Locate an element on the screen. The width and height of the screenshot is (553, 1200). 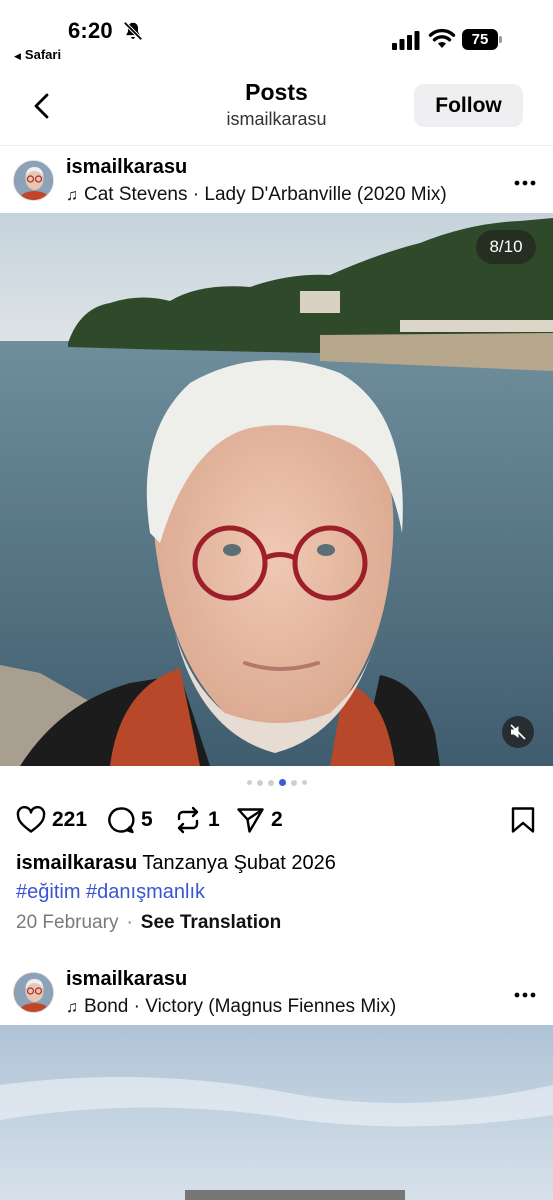
caption-text: Tanzanya Şubat 2026 is located at coordinates (239, 863).